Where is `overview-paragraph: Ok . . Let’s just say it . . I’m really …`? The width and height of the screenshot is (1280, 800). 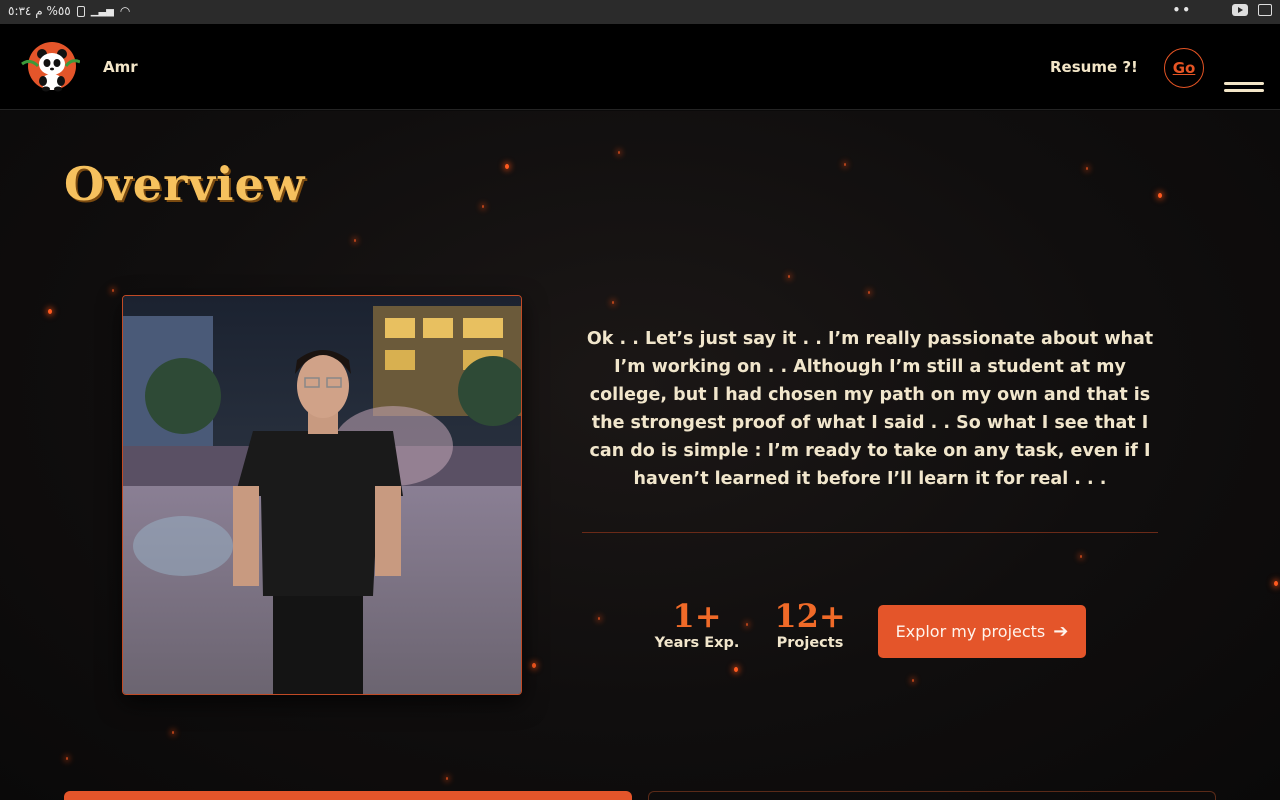 overview-paragraph: Ok . . Let’s just say it . . I’m really … is located at coordinates (870, 409).